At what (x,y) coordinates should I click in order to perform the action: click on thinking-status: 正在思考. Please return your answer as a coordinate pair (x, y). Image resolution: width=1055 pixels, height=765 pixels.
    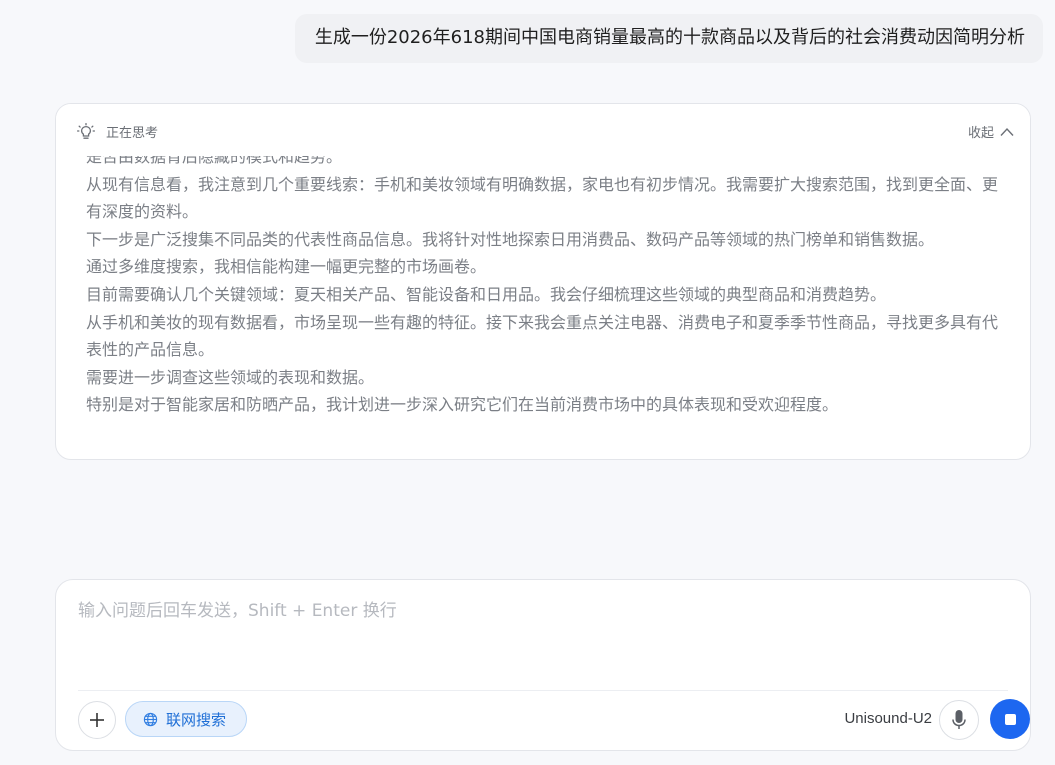
    Looking at the image, I should click on (132, 133).